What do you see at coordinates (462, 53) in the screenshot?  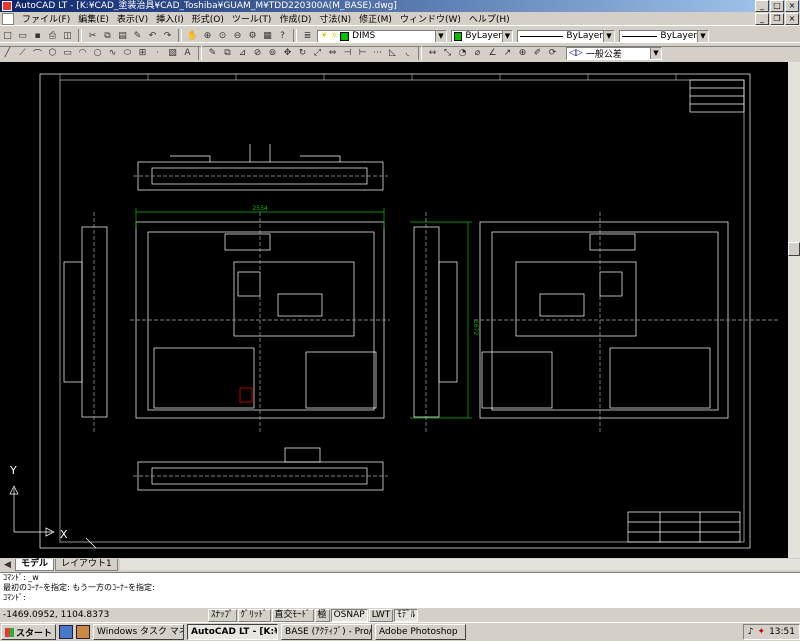 I see `dim-radius-icon: ◔` at bounding box center [462, 53].